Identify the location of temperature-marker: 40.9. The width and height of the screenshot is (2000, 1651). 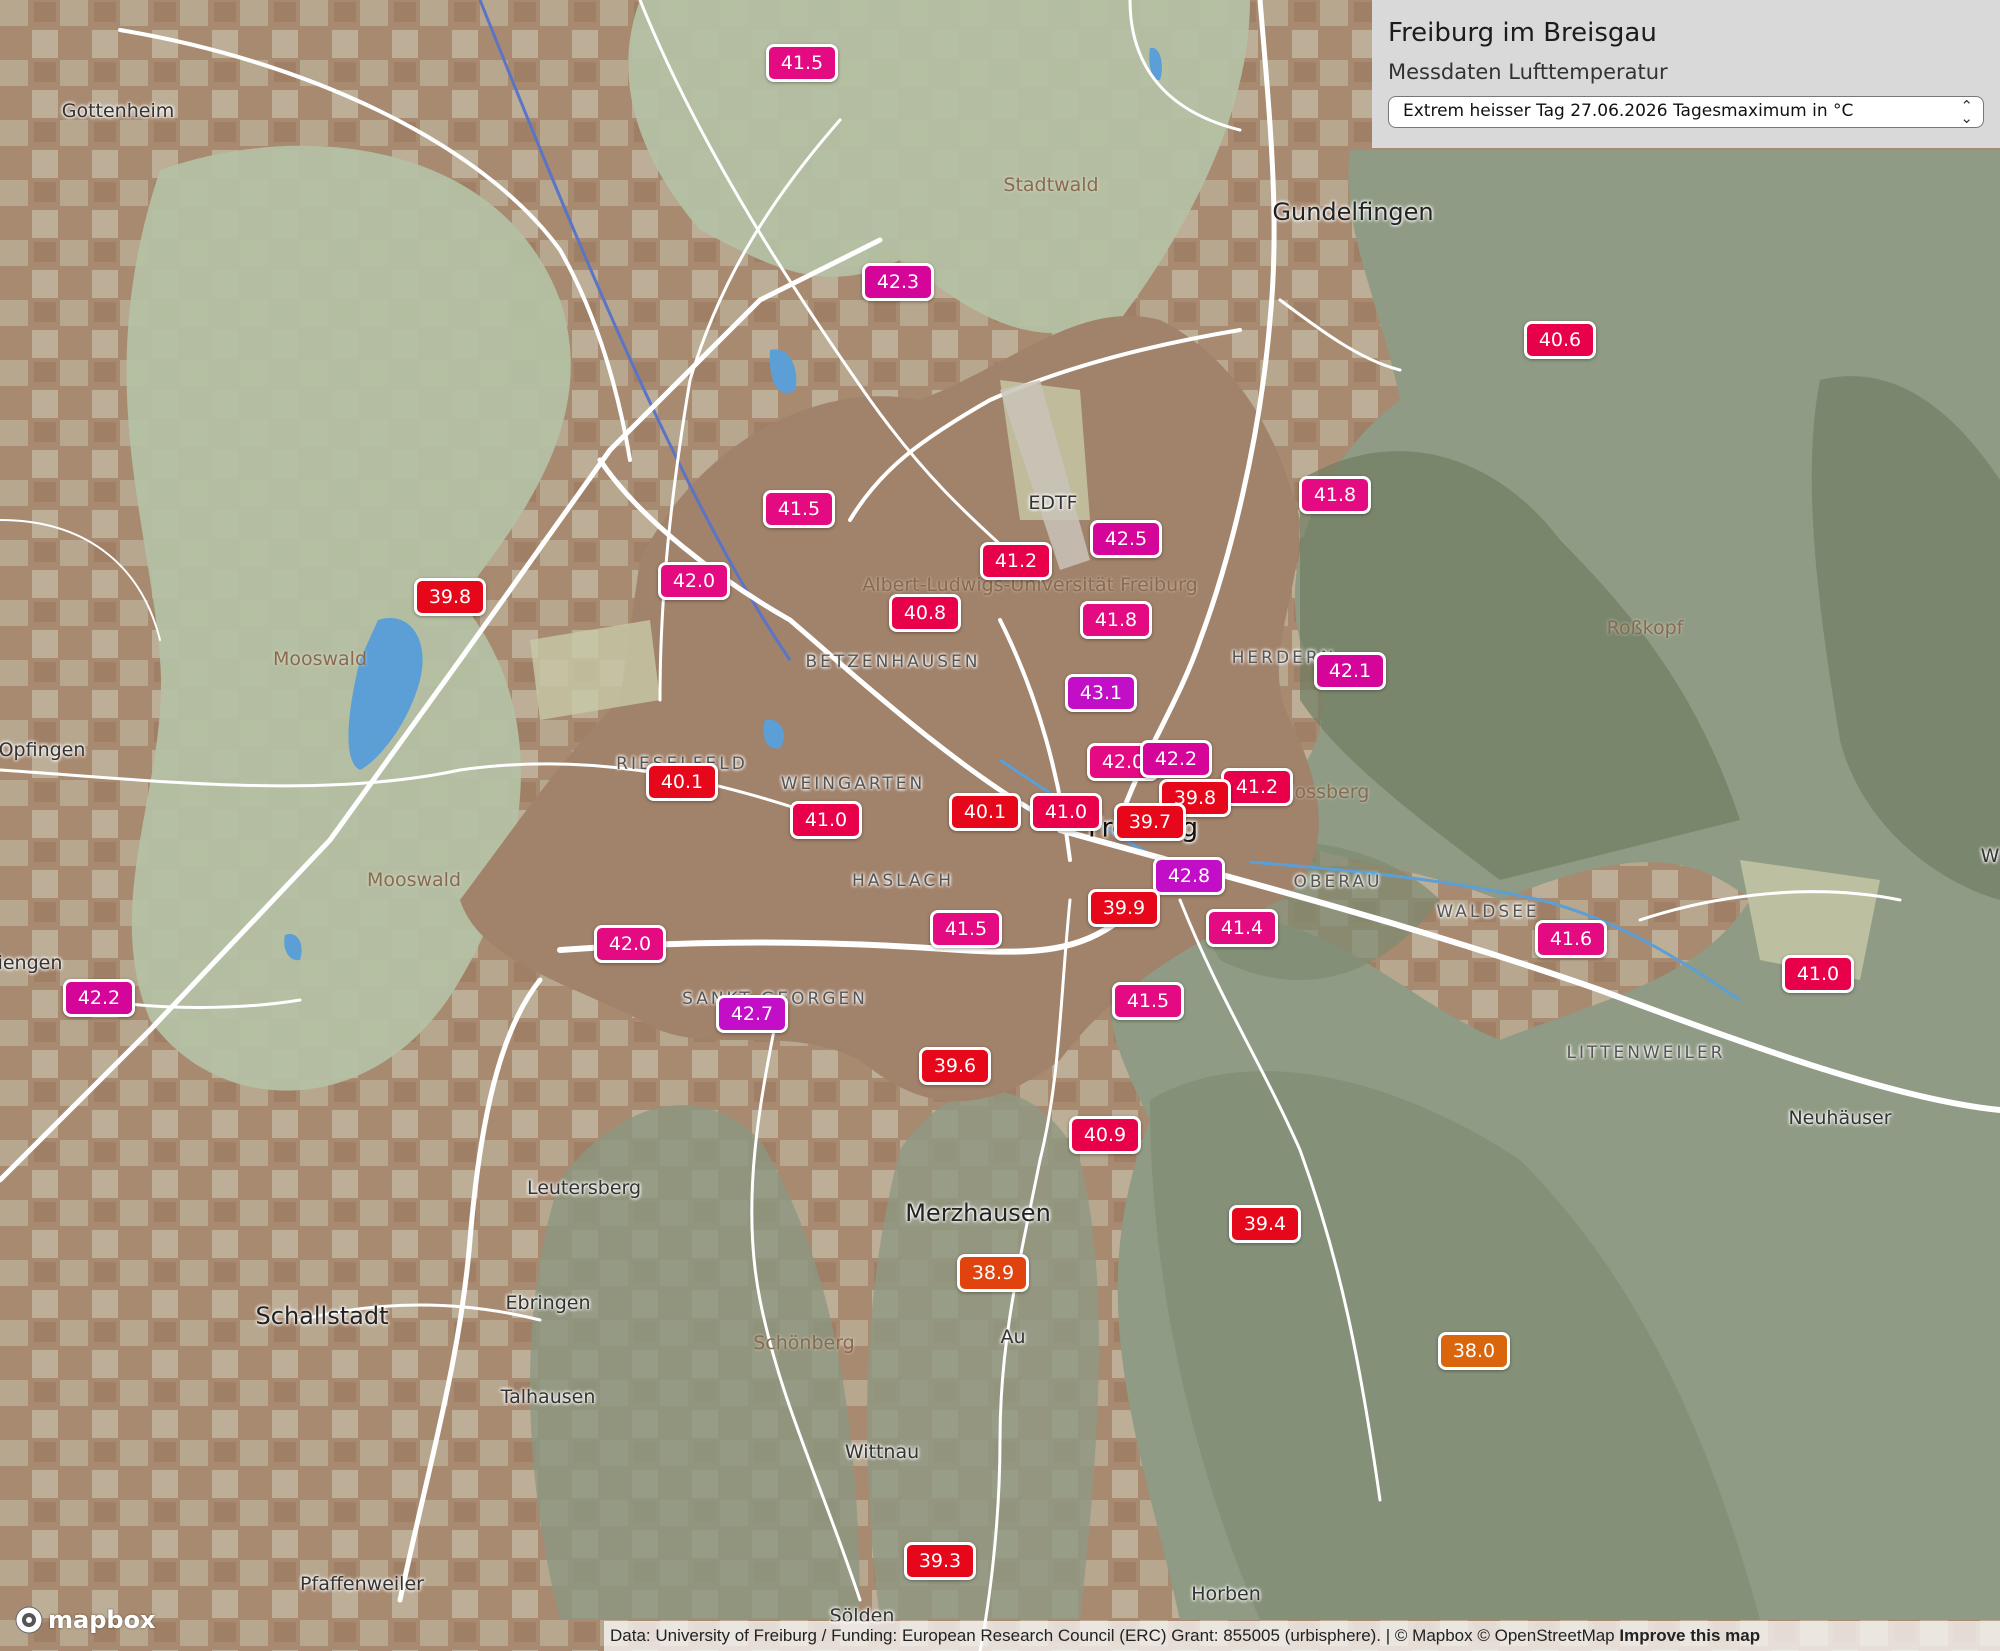
(1105, 1135).